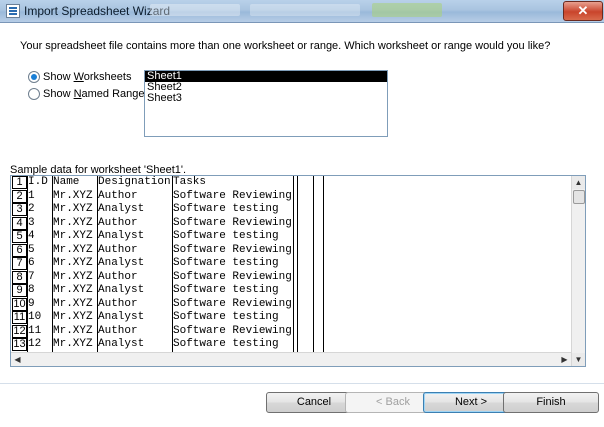  What do you see at coordinates (291, 344) in the screenshot?
I see `table-row: 13 12 Mr.XYZ Analyst Software testing` at bounding box center [291, 344].